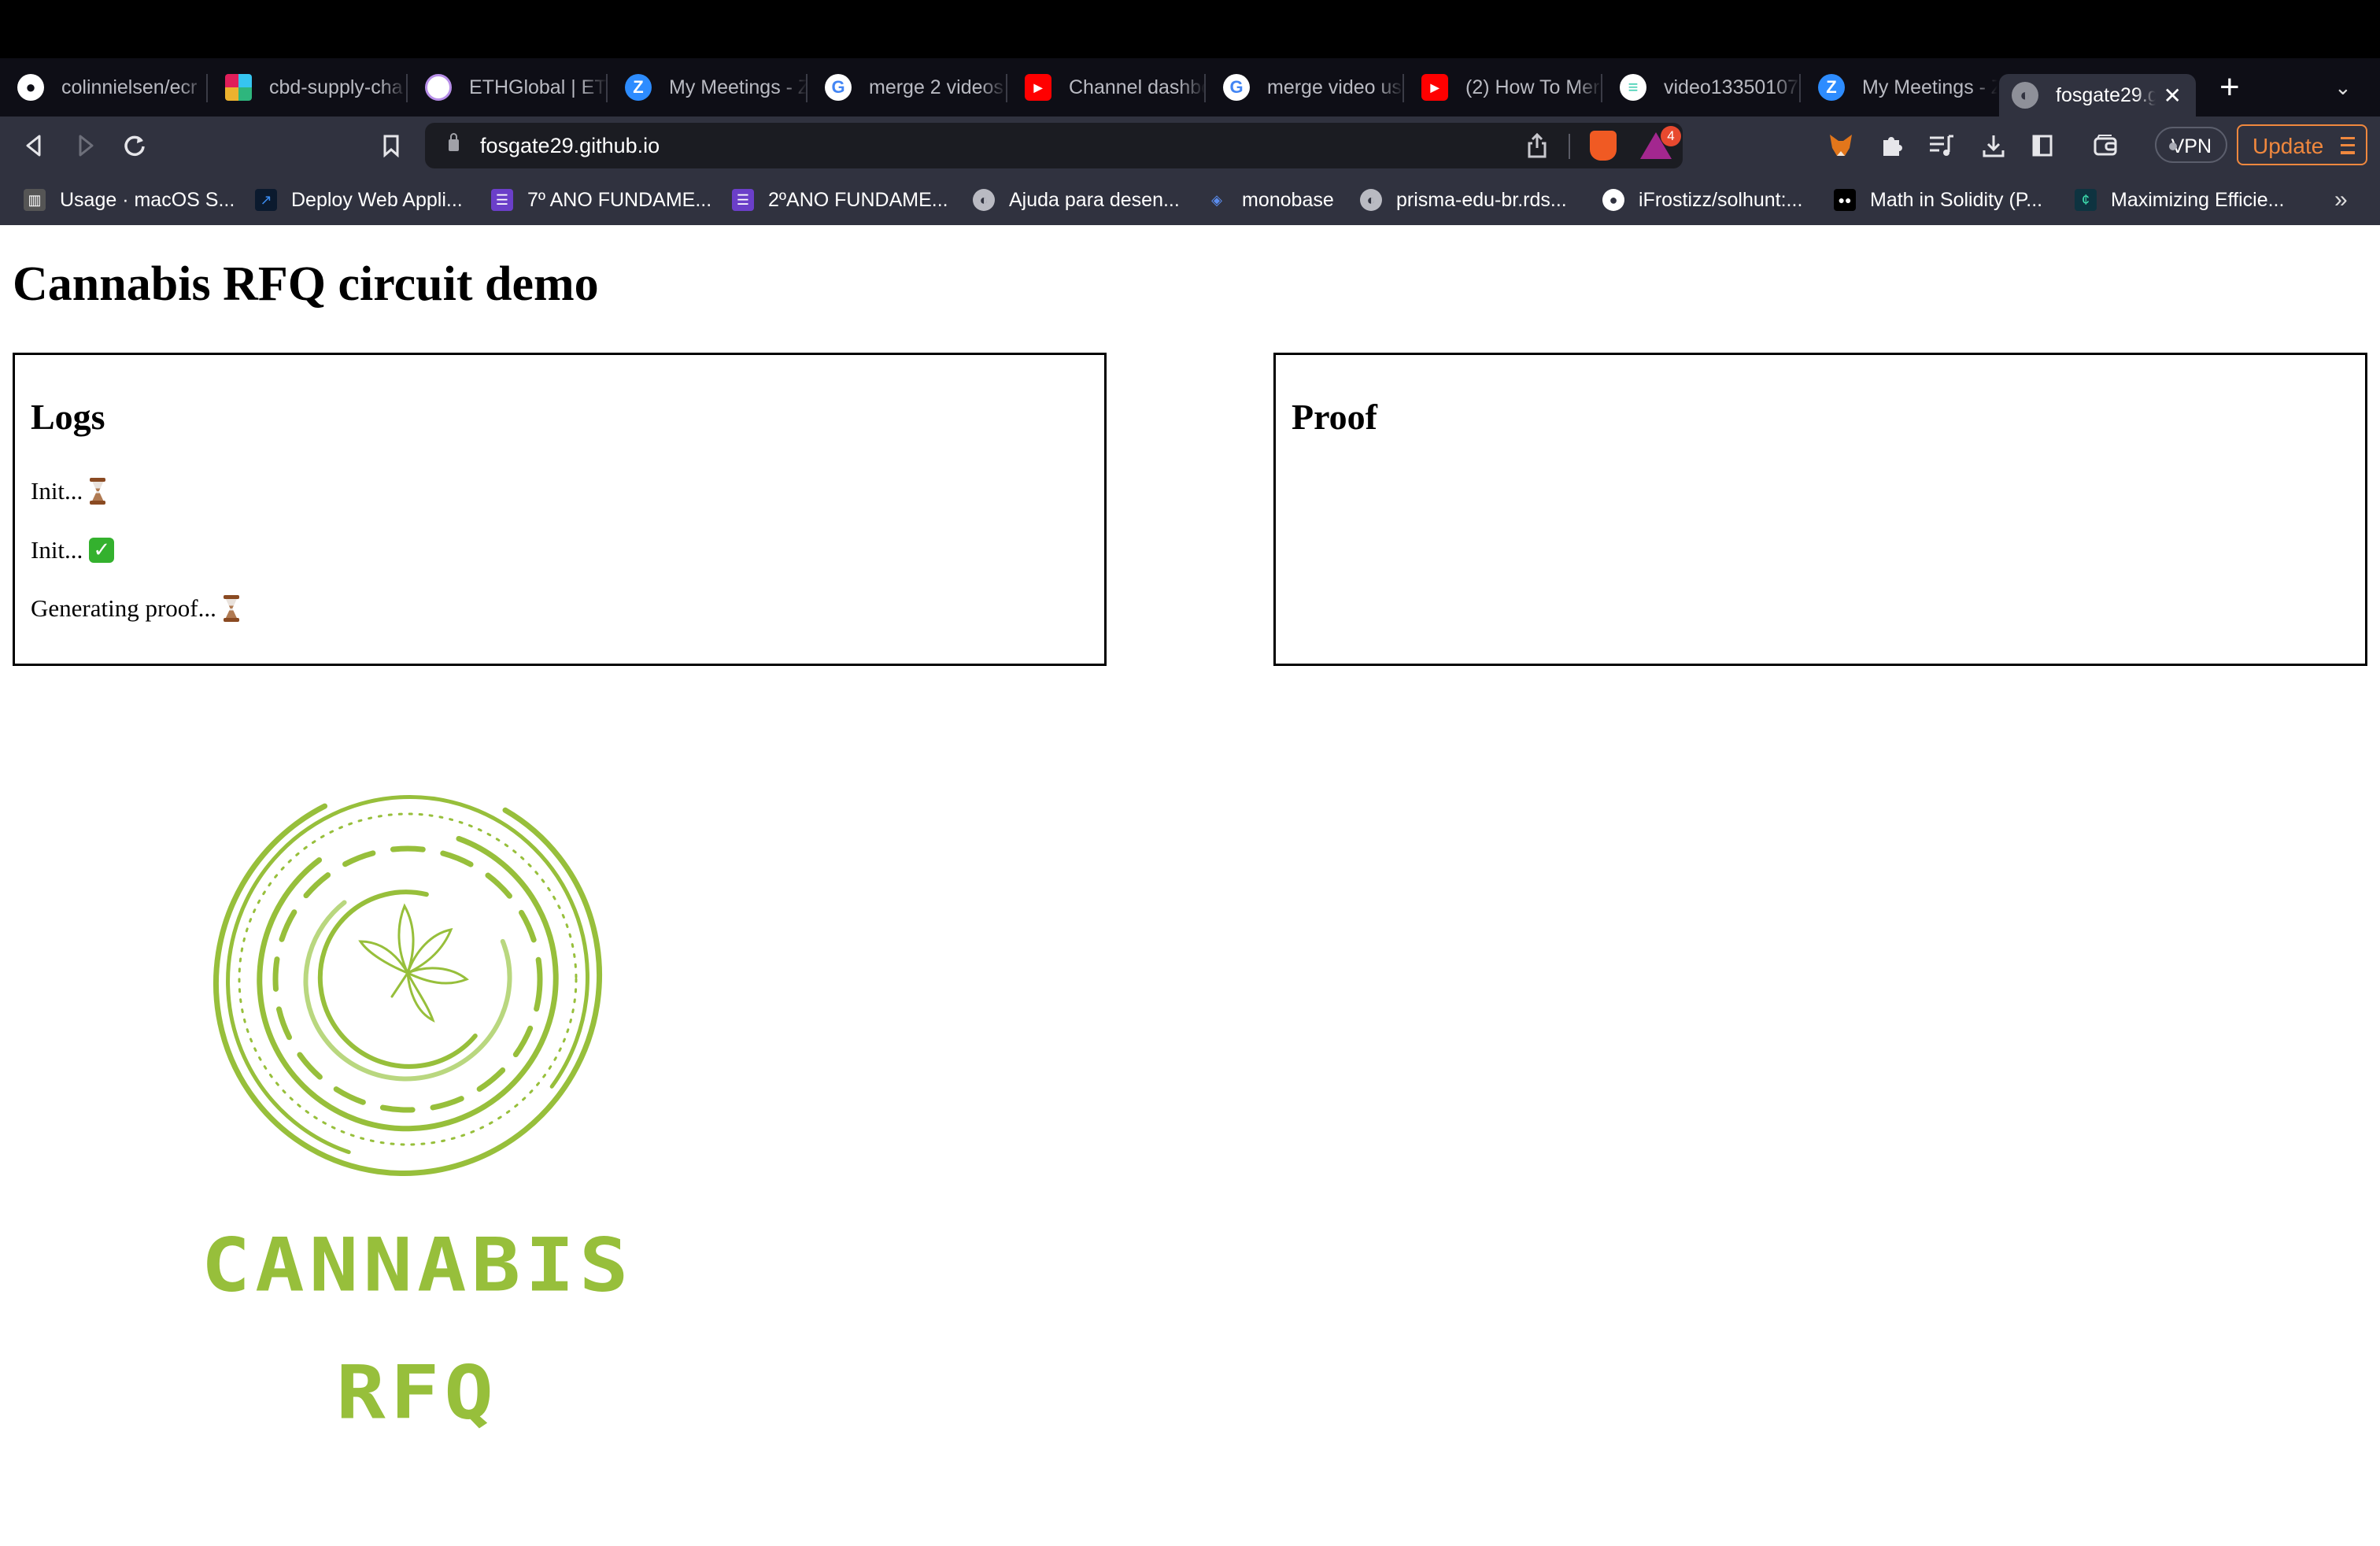 The height and width of the screenshot is (1546, 2380). Describe the element at coordinates (2288, 146) in the screenshot. I see `update-label: Update` at that location.